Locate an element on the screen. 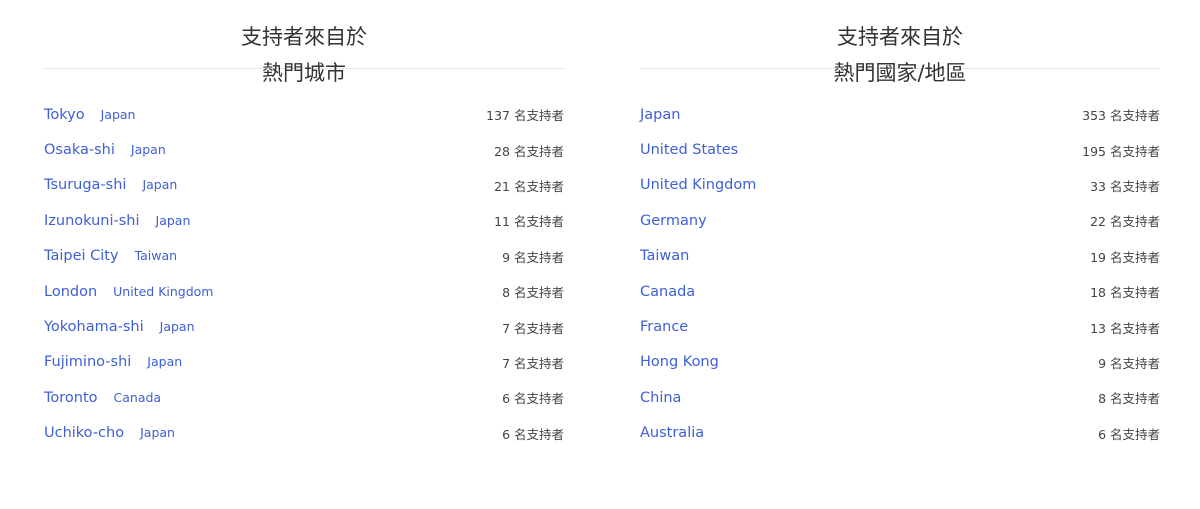 The width and height of the screenshot is (1200, 509). city-link: Toronto is located at coordinates (71, 398).